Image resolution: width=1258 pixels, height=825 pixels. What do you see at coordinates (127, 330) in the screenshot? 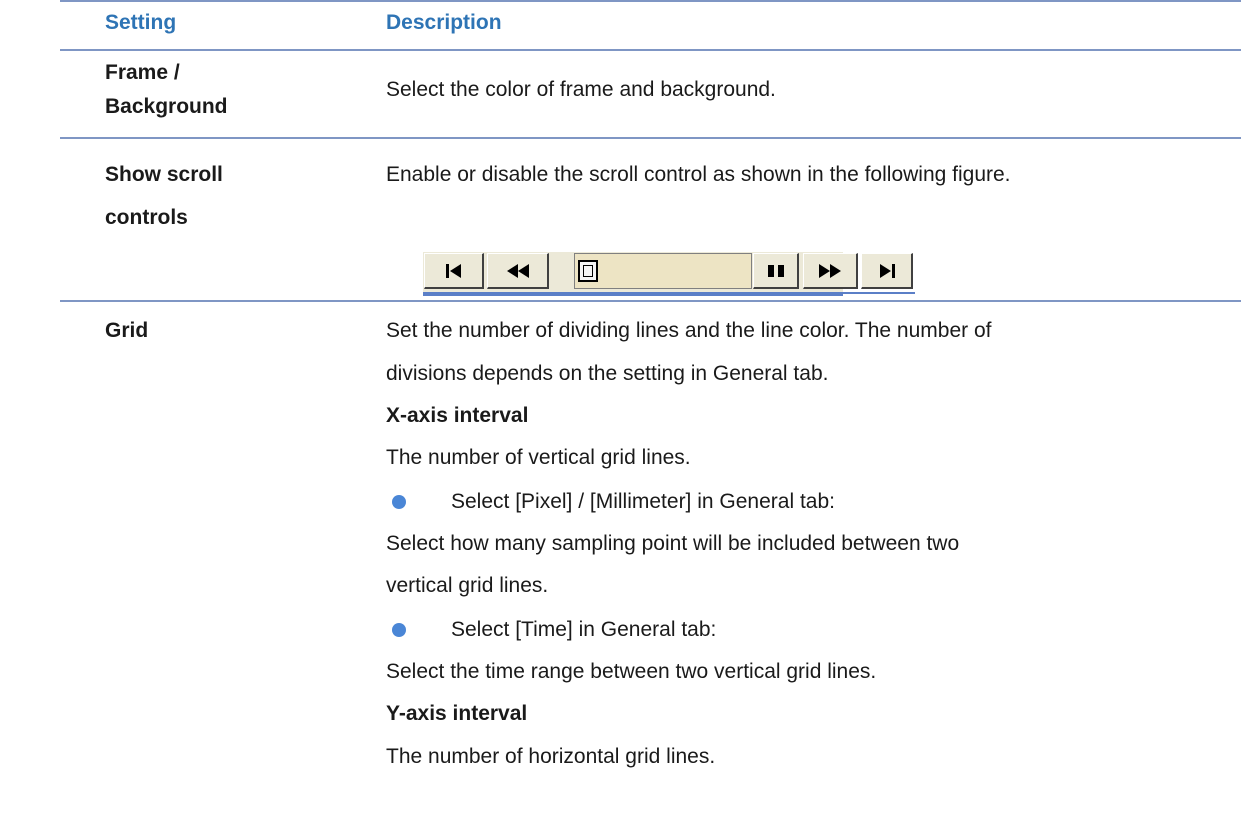
I see `setting-label-grid: Grid` at bounding box center [127, 330].